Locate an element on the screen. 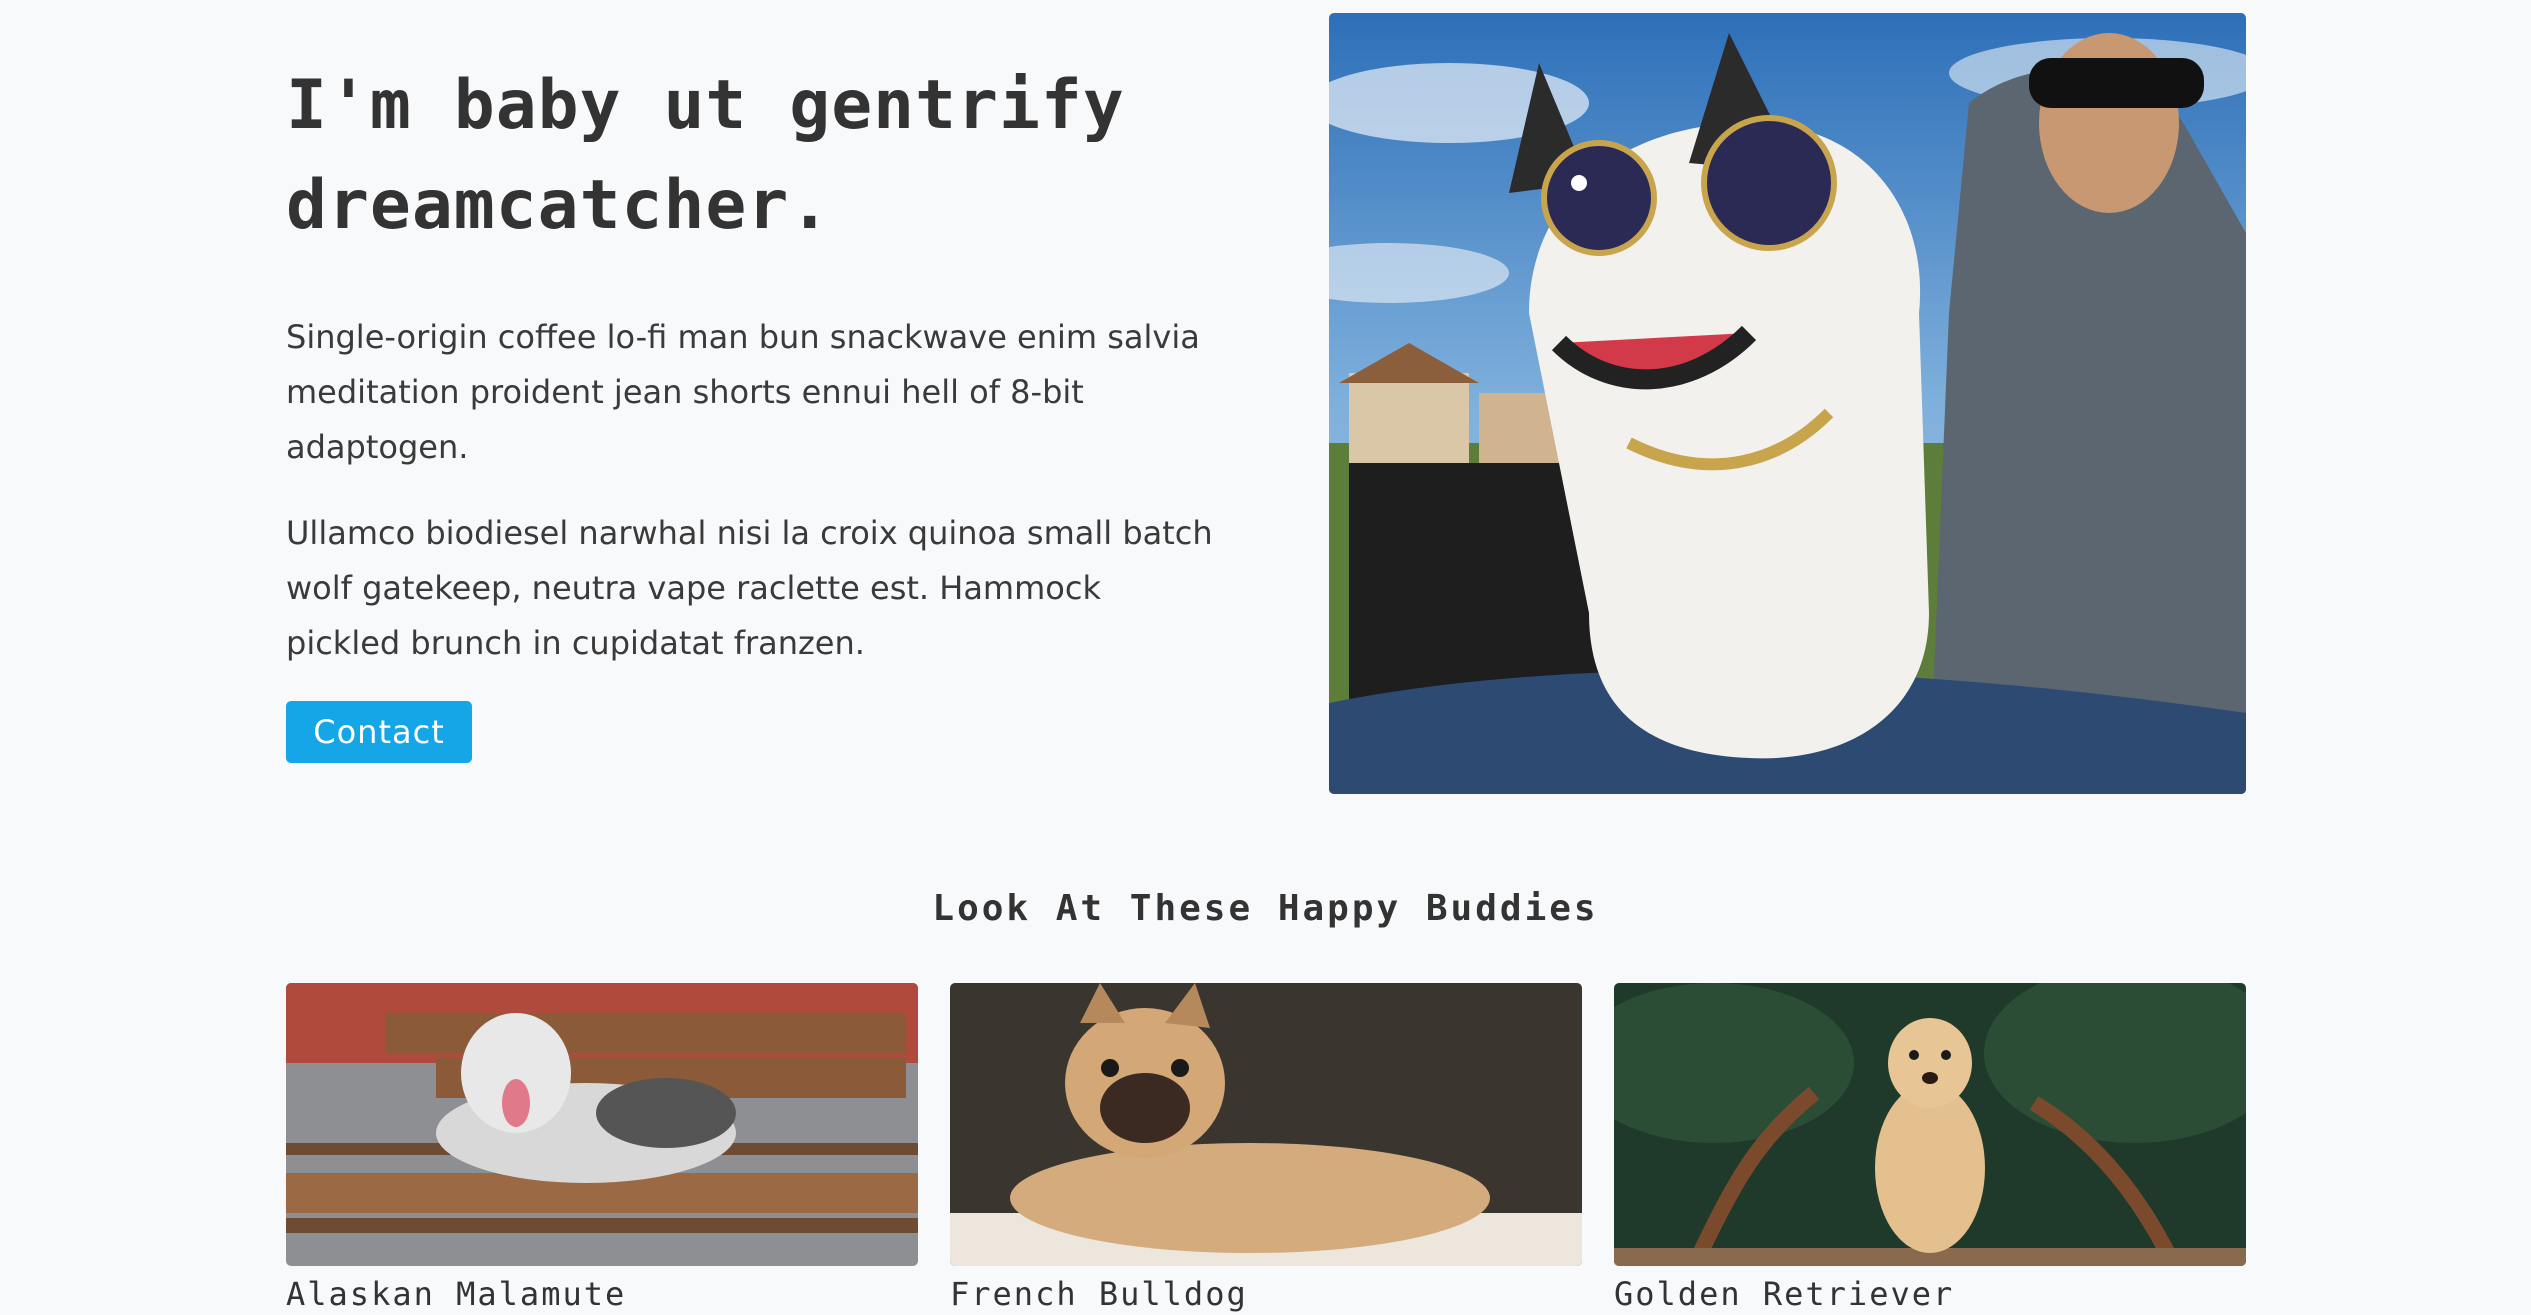 The width and height of the screenshot is (2531, 1315). dog-card-malamute: Alaskan Malamute is located at coordinates (602, 1148).